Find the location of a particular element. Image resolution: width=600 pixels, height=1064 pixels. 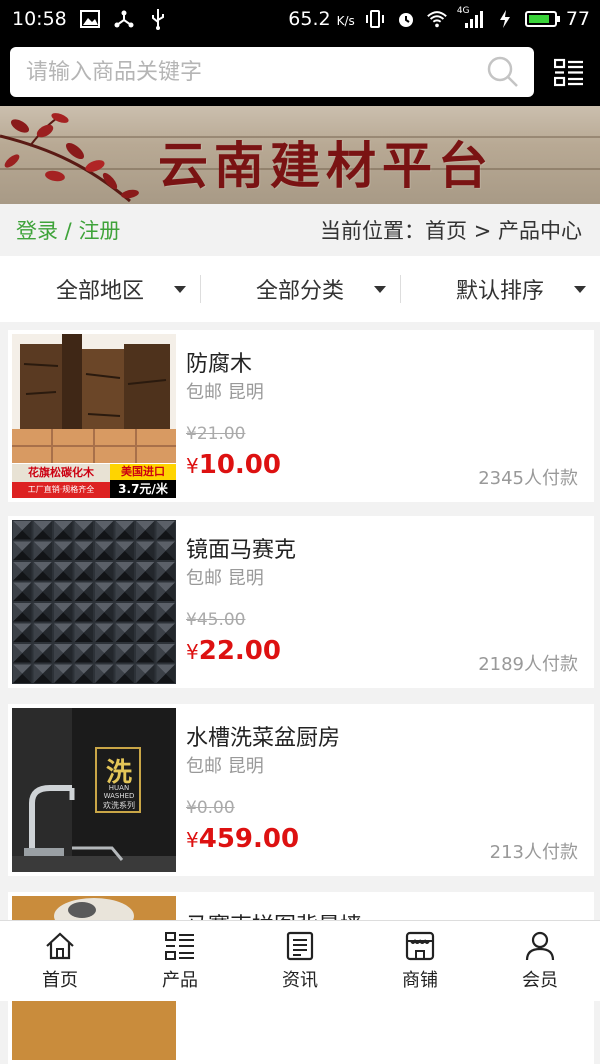

filter-bar: 全部地区 全部分类 默认排序 is located at coordinates (300, 289).